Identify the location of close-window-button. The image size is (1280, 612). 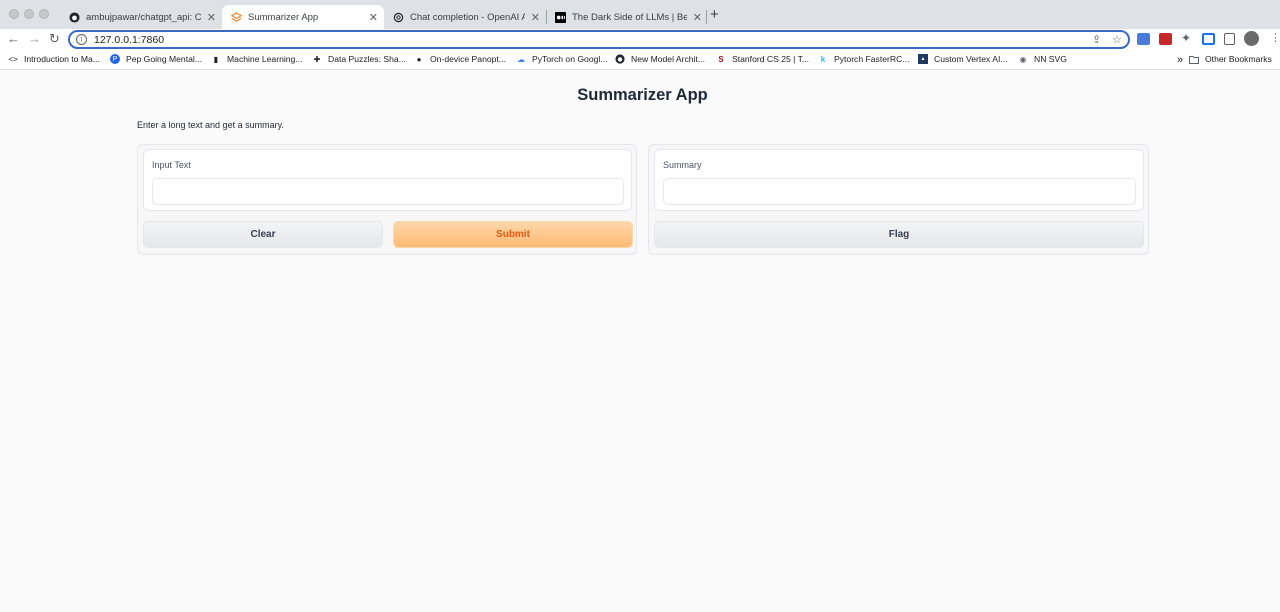
(14, 14).